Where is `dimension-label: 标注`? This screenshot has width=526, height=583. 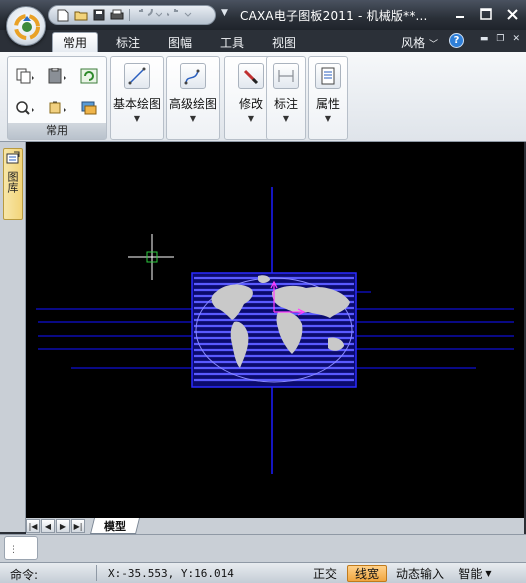
dimension-label: 标注 is located at coordinates (285, 104).